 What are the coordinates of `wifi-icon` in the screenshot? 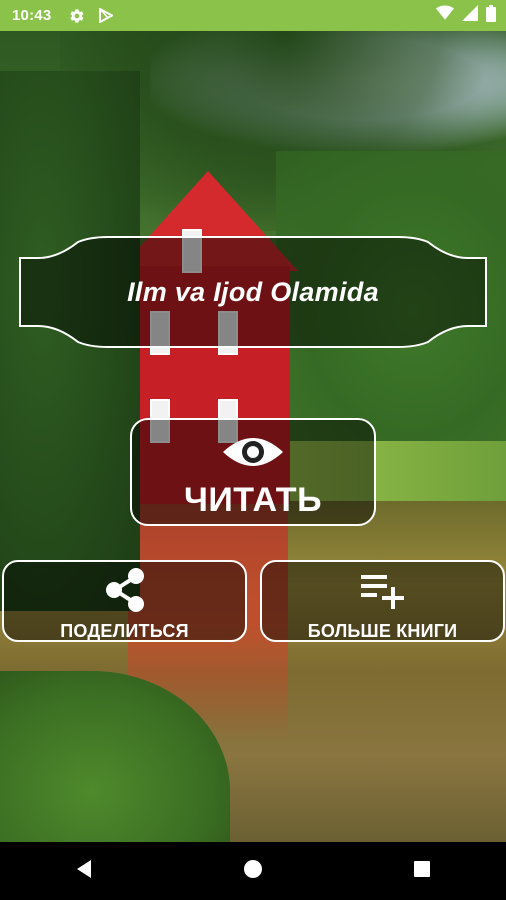 It's located at (445, 15).